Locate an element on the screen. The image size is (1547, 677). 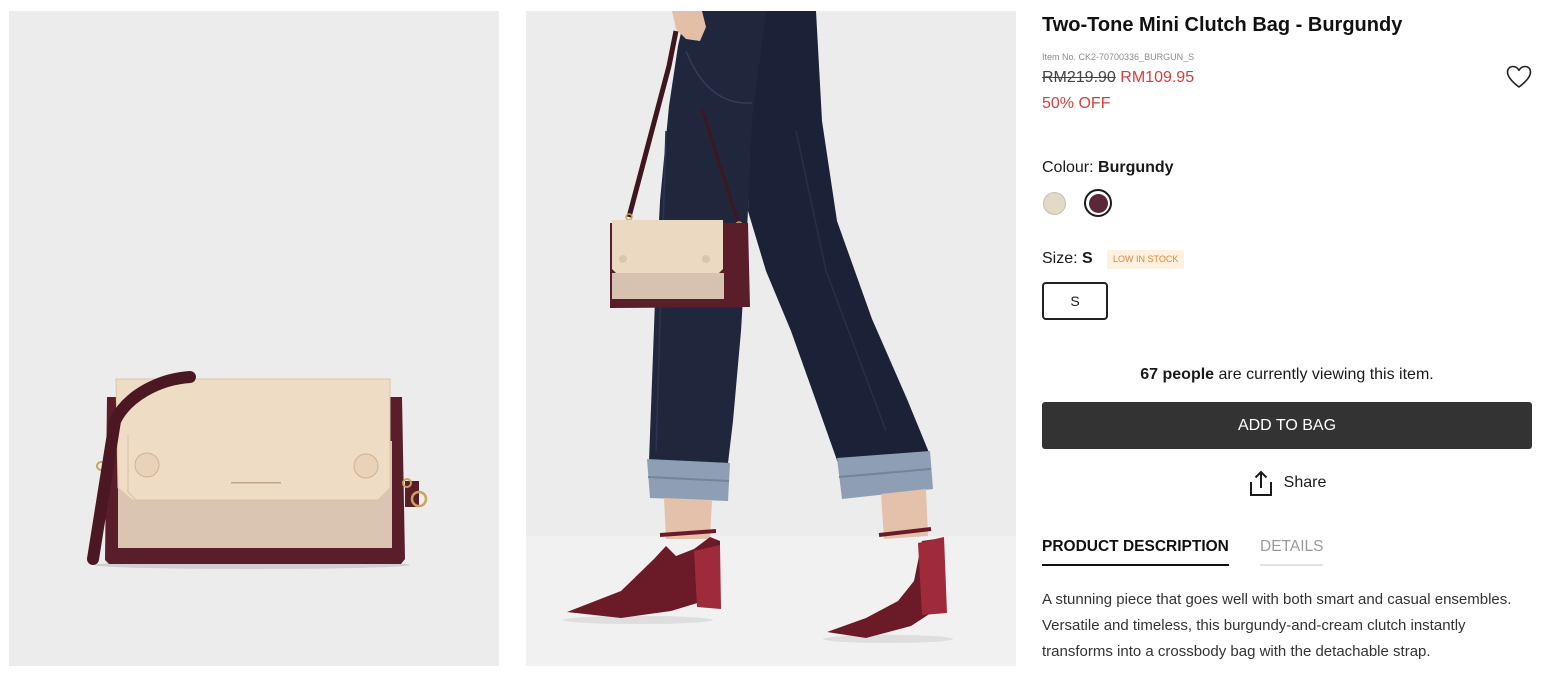
shoe-shadow-right is located at coordinates (888, 639).